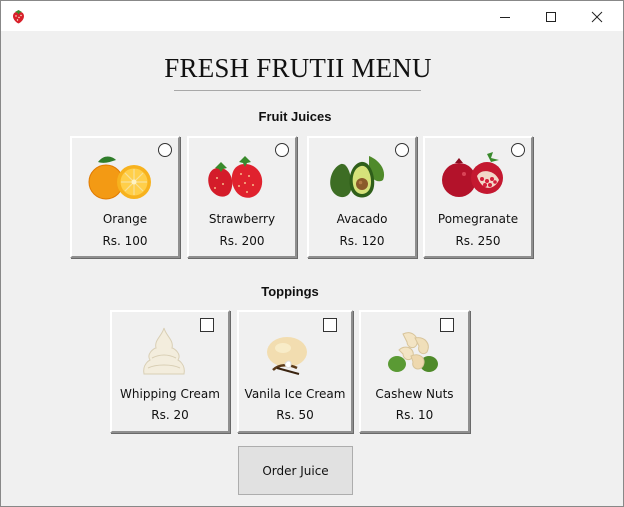  I want to click on topping-card-cashew-nuts: Cashew Nuts Rs. 10, so click(414, 371).